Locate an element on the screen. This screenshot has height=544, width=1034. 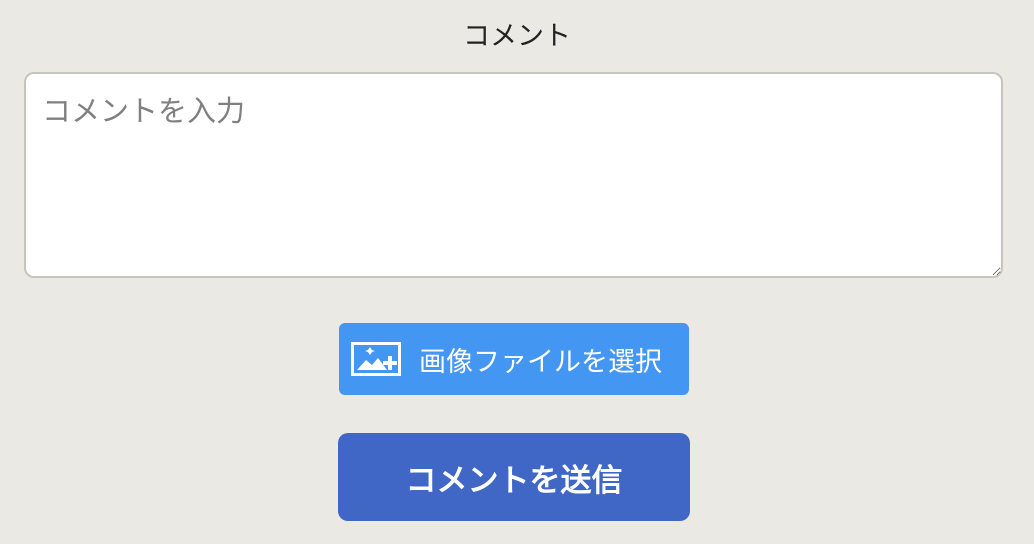
comment-section-label: コメント is located at coordinates (517, 36).